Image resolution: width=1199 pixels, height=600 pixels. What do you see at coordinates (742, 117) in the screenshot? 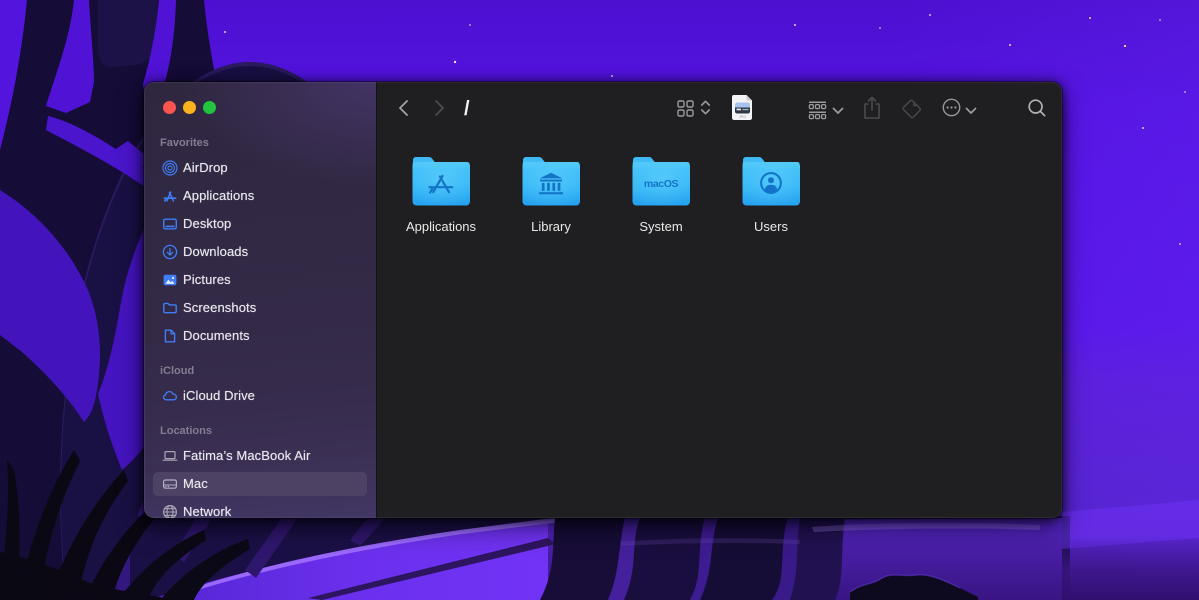
I see `svg-text: JPG` at bounding box center [742, 117].